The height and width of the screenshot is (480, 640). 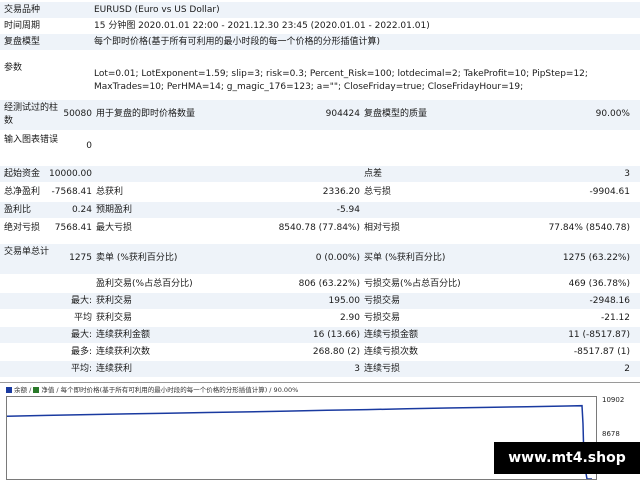 I want to click on maxconsec2-loss-value: -8517.87 (1), so click(x=601, y=352).